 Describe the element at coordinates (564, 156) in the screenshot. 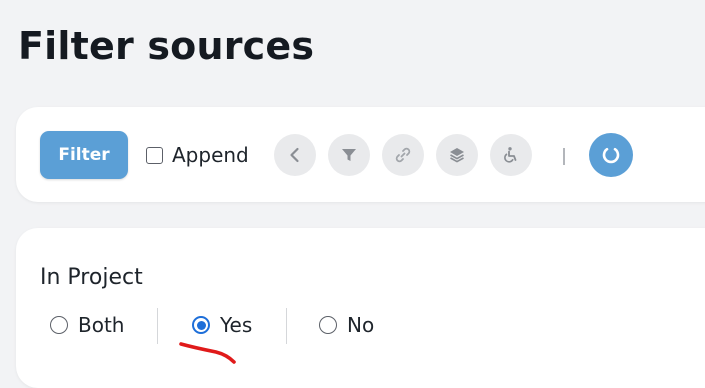

I see `toolbar-separator` at that location.